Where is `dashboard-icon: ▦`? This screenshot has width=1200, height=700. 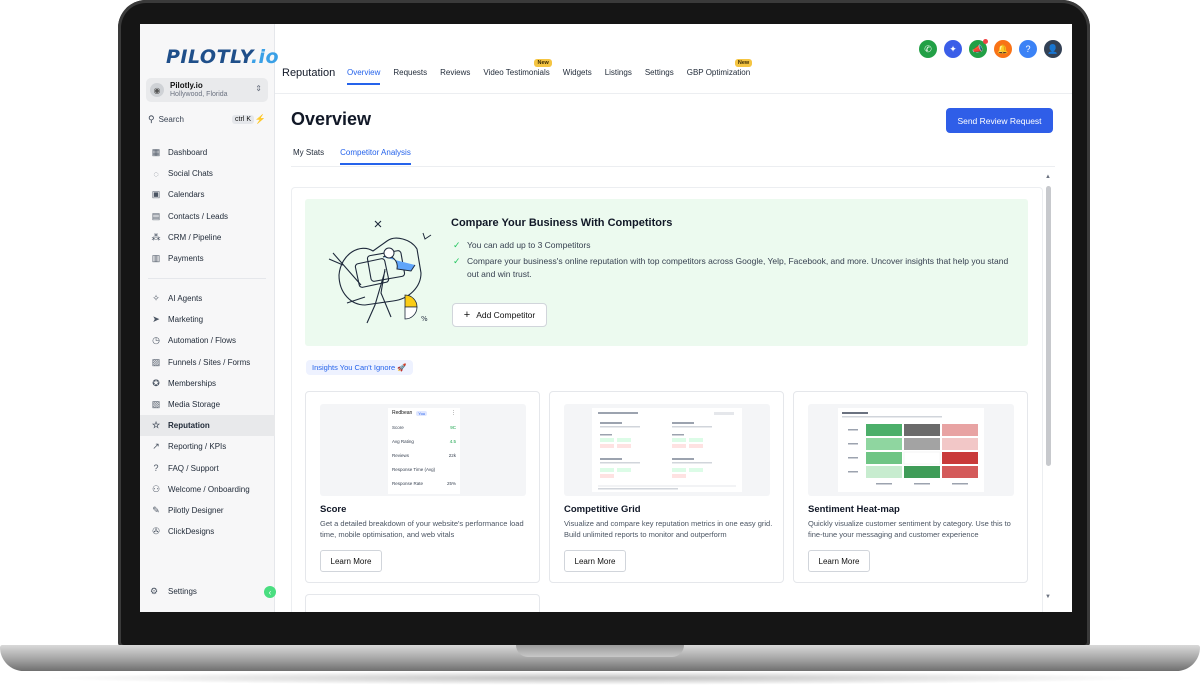
dashboard-icon: ▦ is located at coordinates (156, 152).